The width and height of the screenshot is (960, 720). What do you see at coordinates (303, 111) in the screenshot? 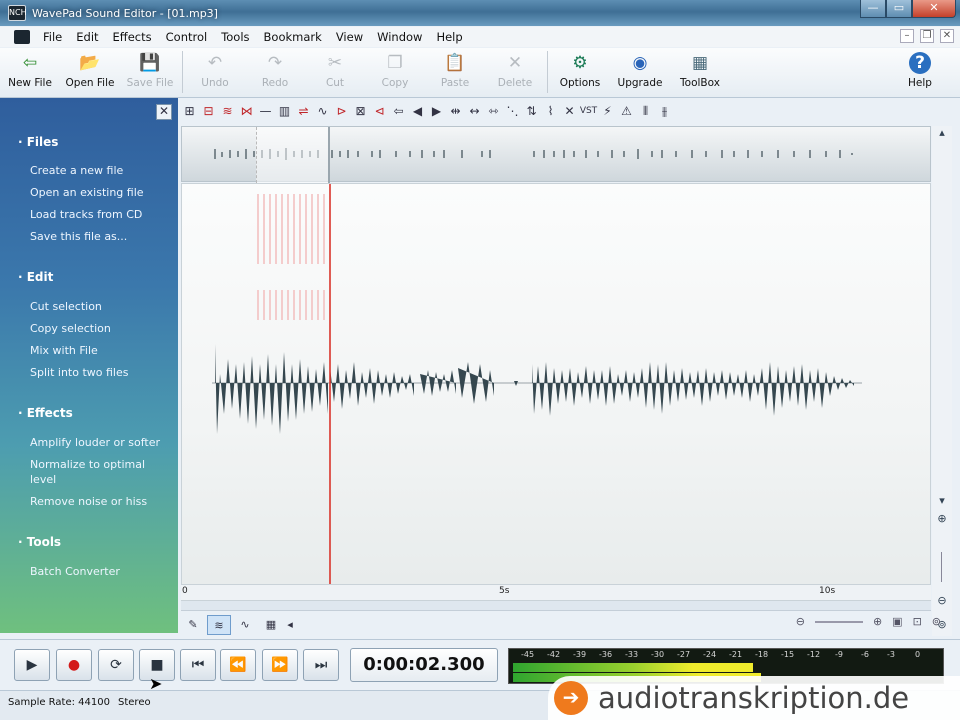
I see `insert-icon: ⇌` at bounding box center [303, 111].